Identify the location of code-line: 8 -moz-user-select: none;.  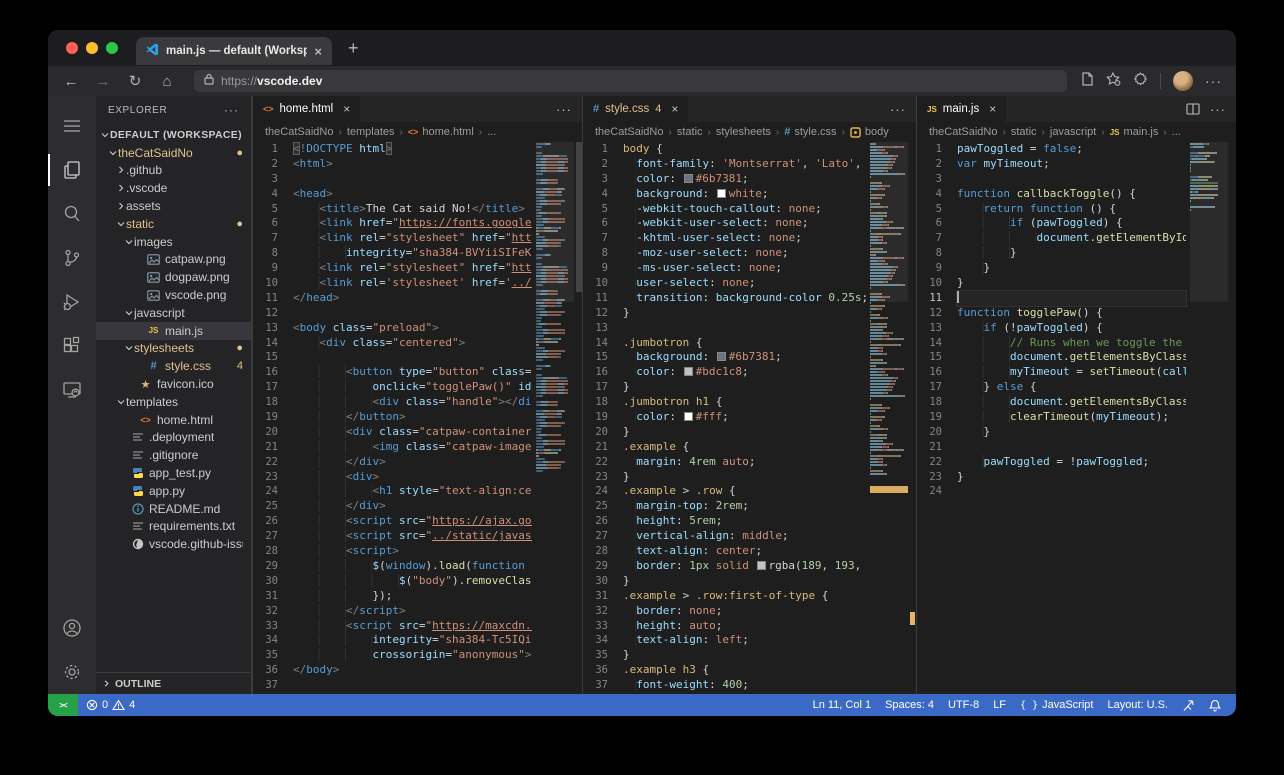
(749, 253).